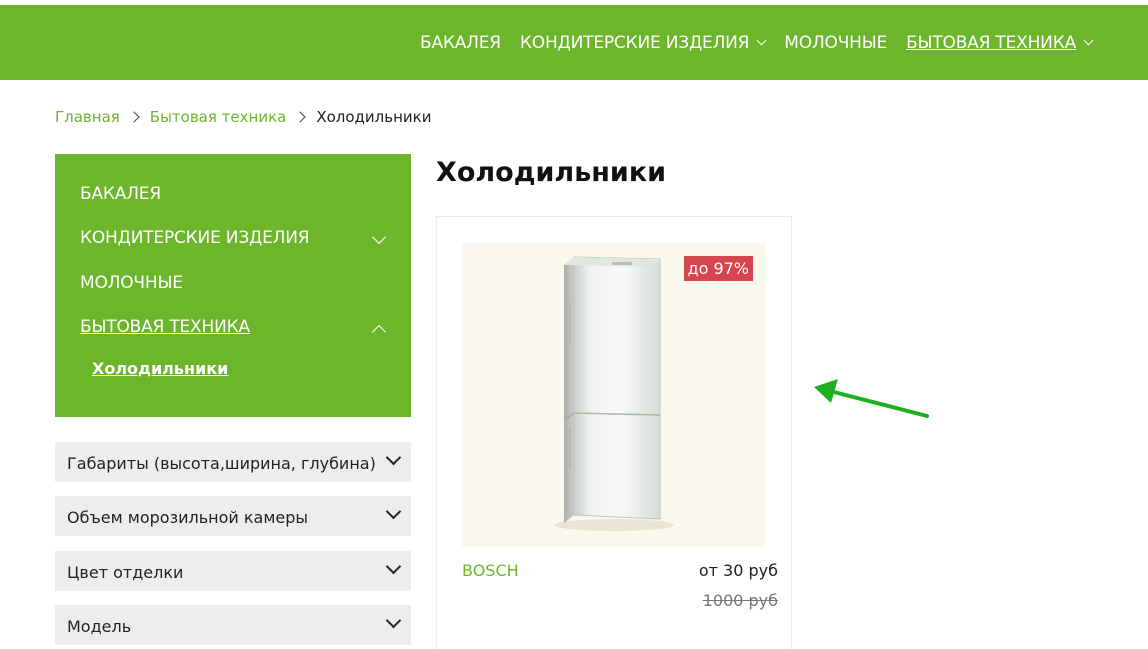 Image resolution: width=1148 pixels, height=649 pixels. What do you see at coordinates (551, 172) in the screenshot?
I see `page-title: Холодильники` at bounding box center [551, 172].